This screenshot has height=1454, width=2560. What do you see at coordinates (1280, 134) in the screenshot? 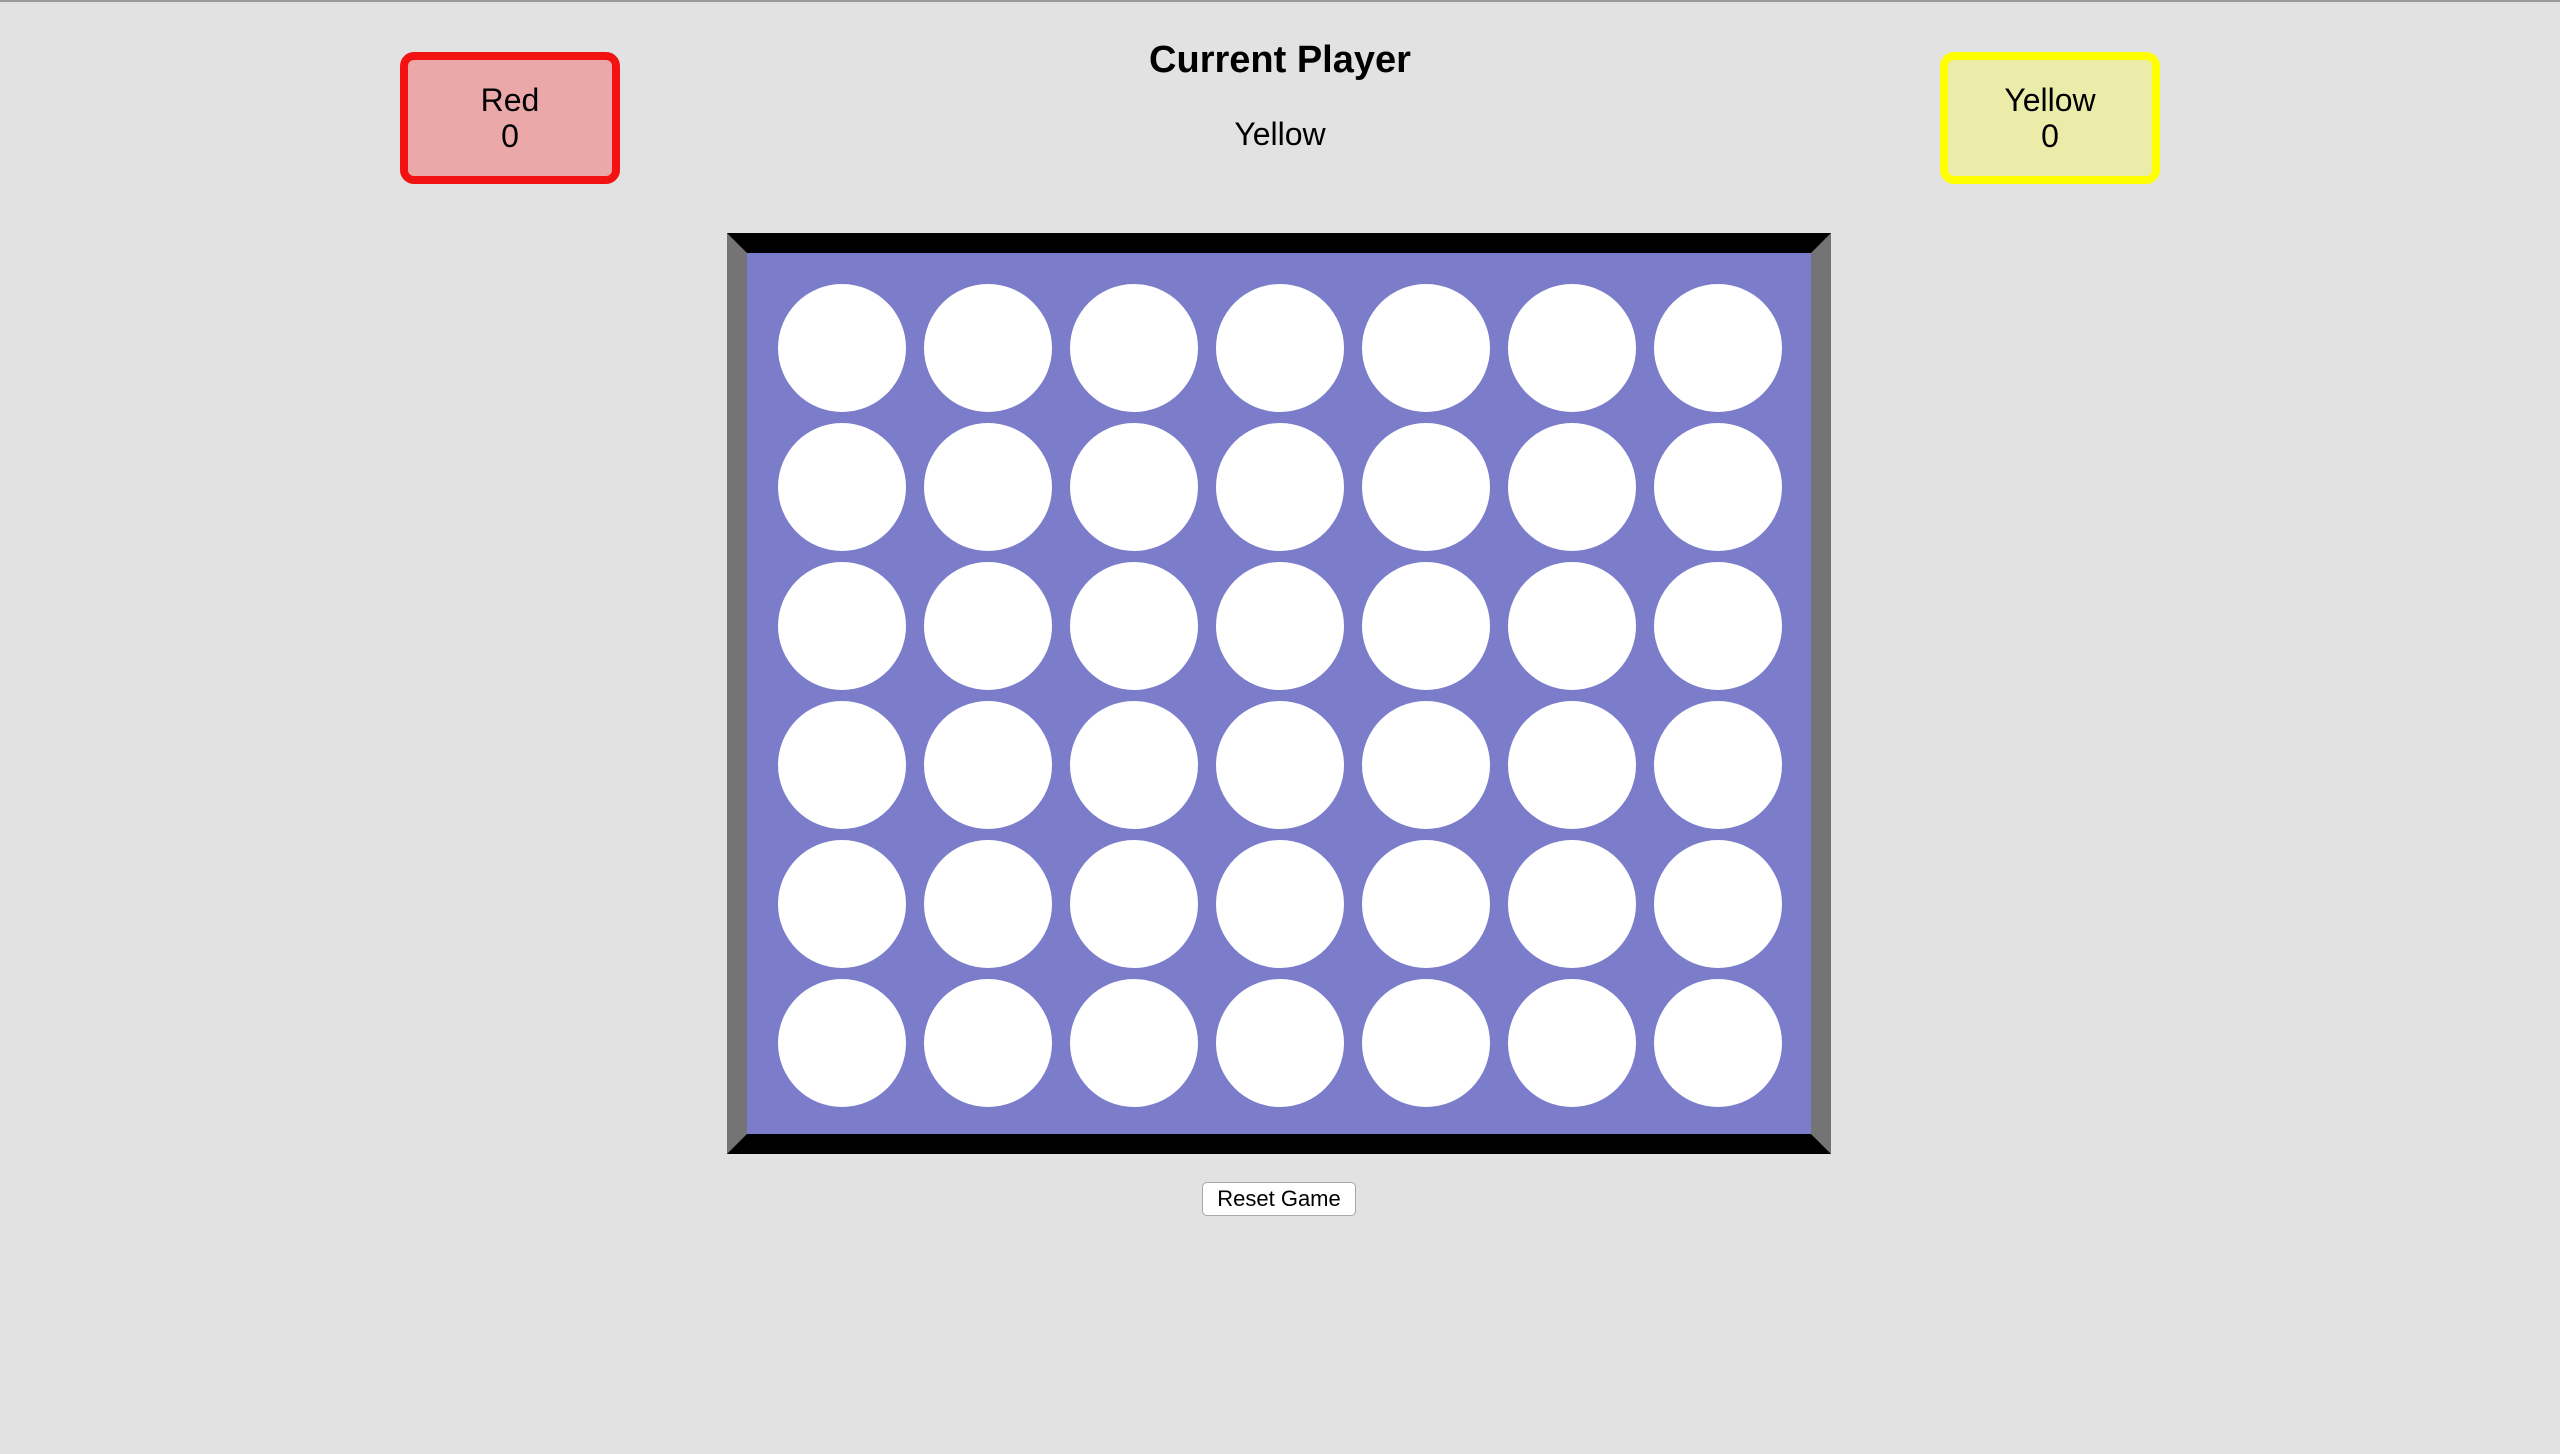
I see `current-player-value: Yellow` at bounding box center [1280, 134].